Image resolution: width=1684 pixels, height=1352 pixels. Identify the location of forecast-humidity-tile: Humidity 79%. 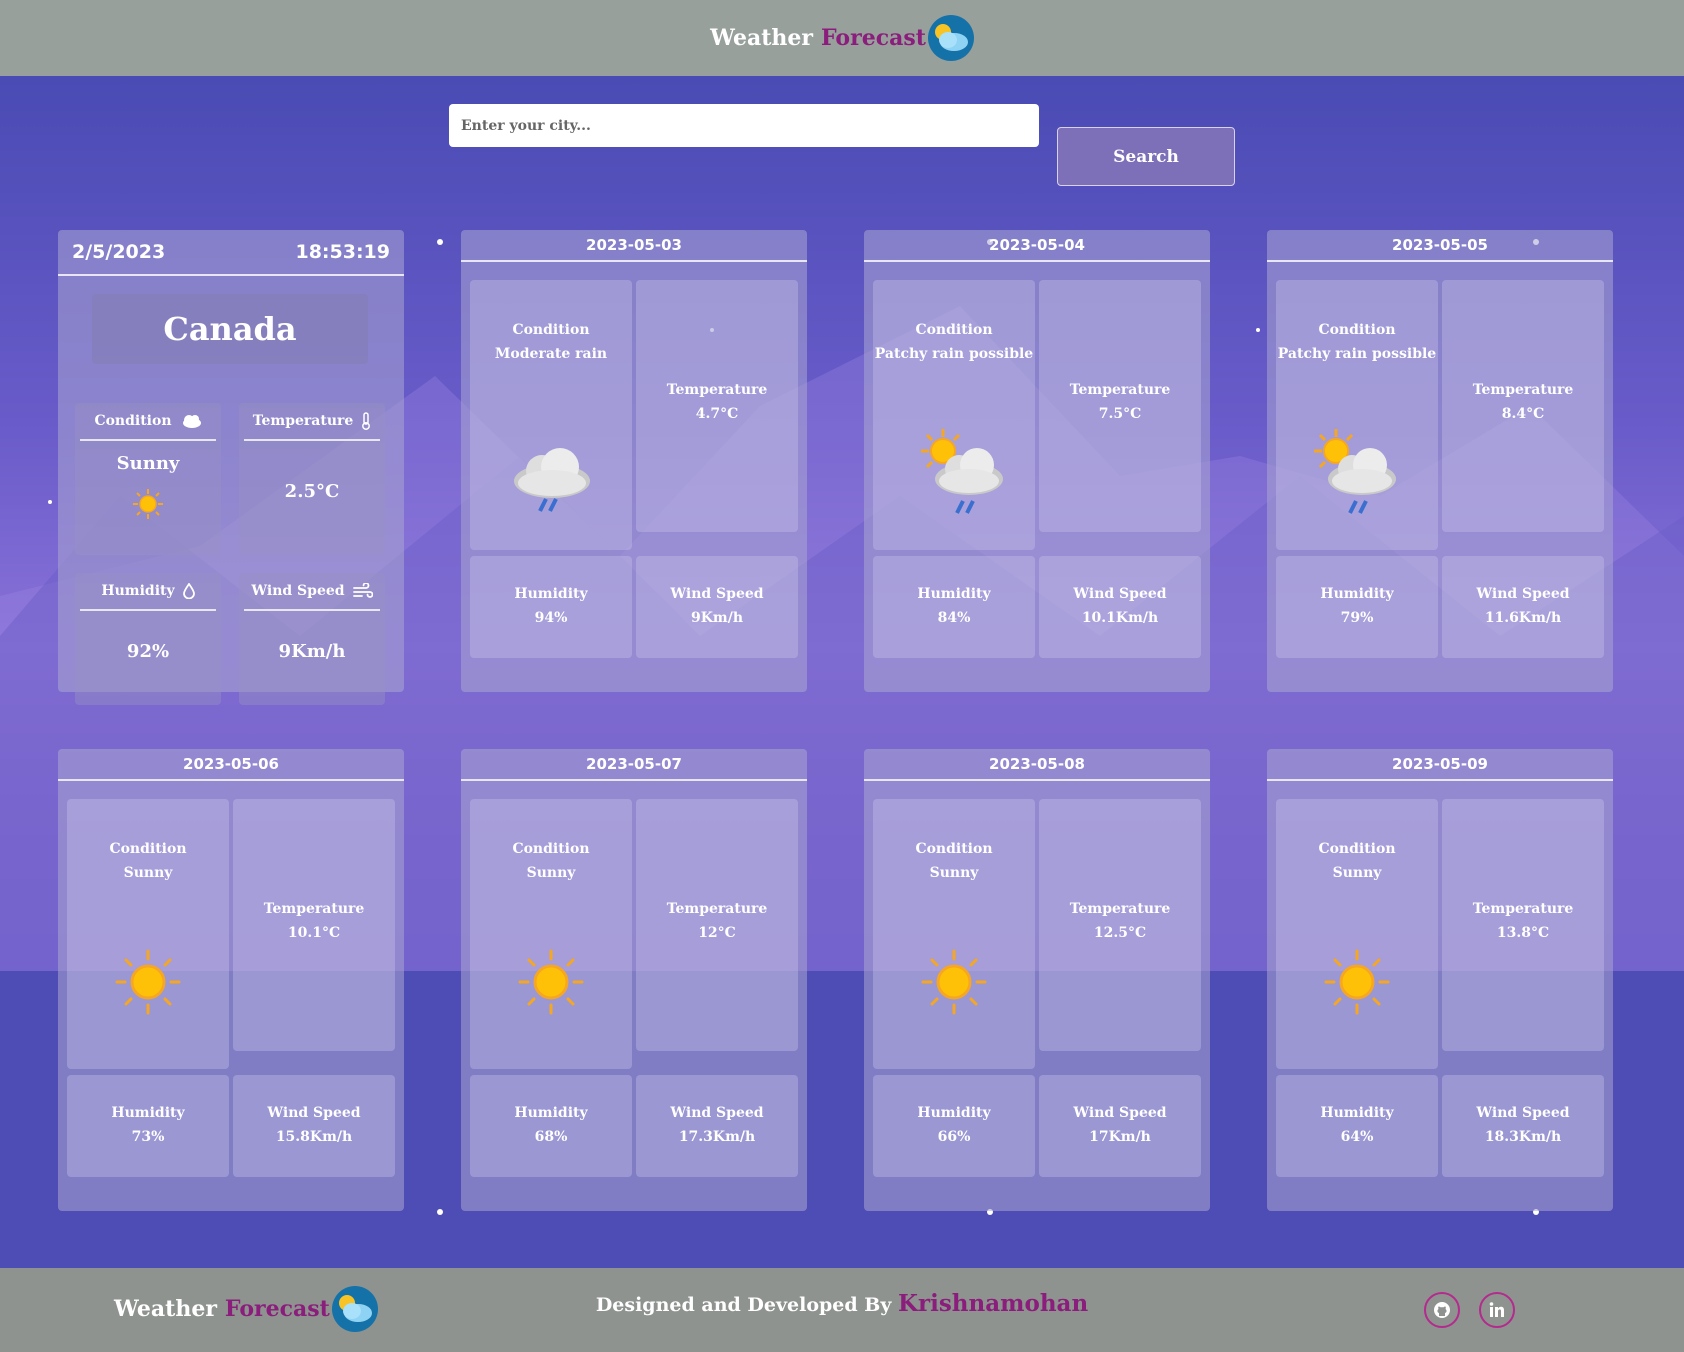
(1357, 607).